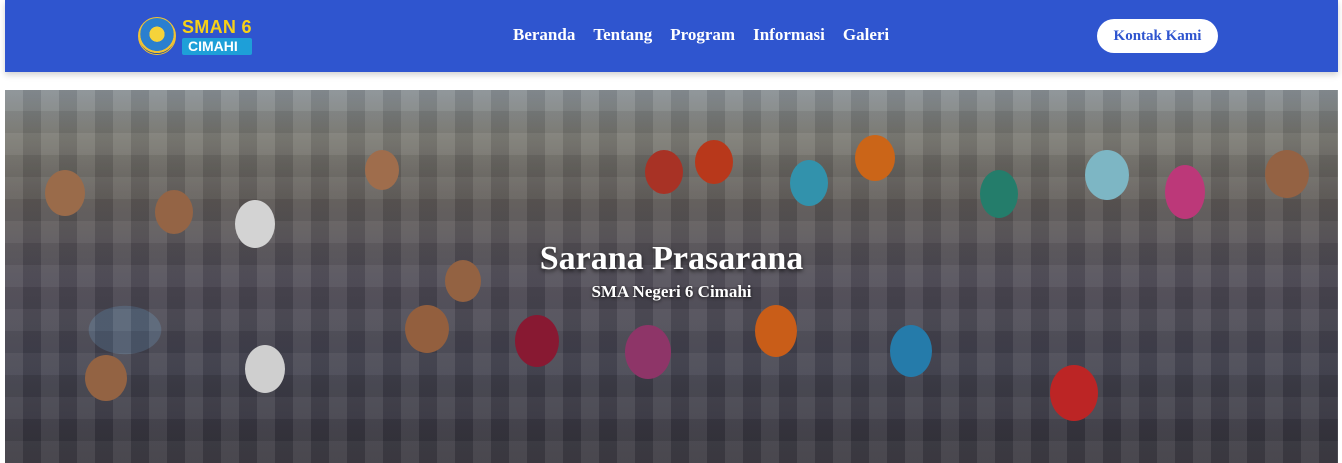 The image size is (1342, 463). I want to click on nav-program: Program, so click(702, 35).